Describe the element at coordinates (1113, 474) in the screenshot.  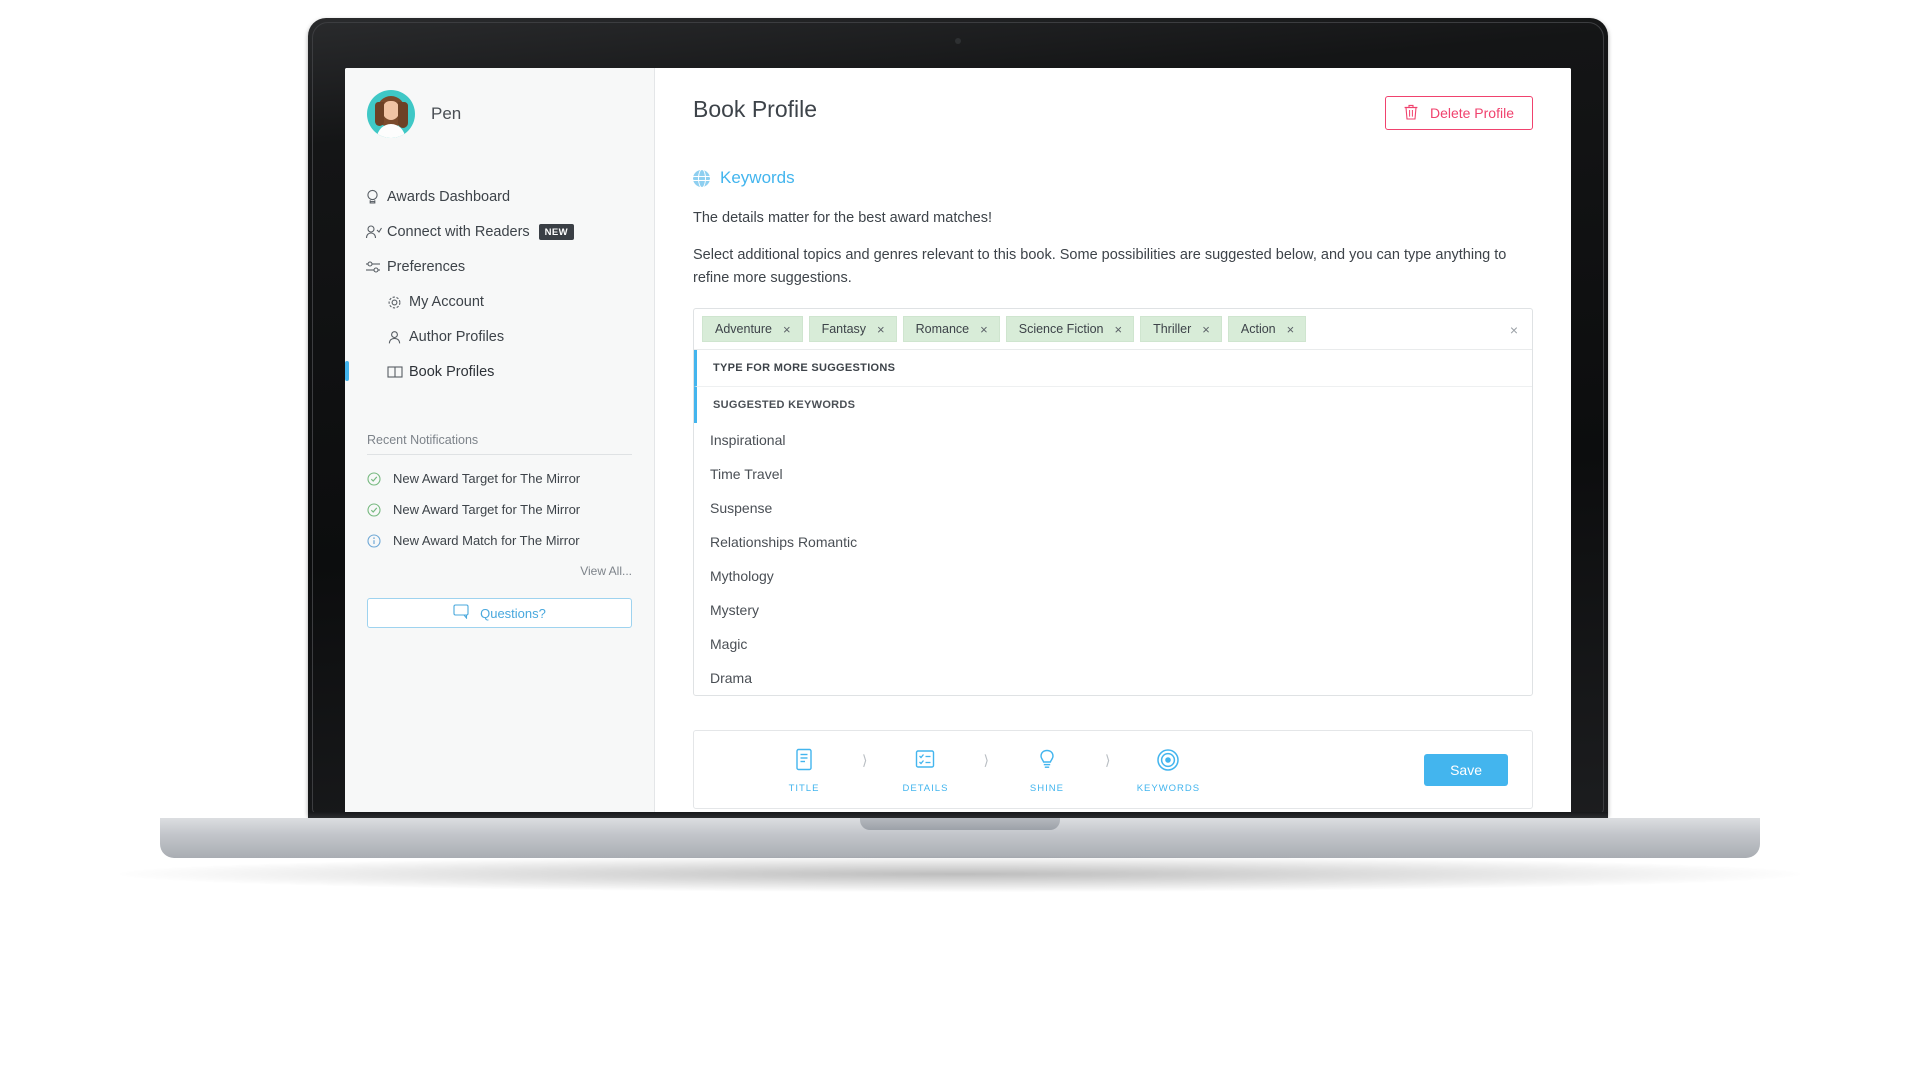
I see `suggestion-item: Time Travel` at that location.